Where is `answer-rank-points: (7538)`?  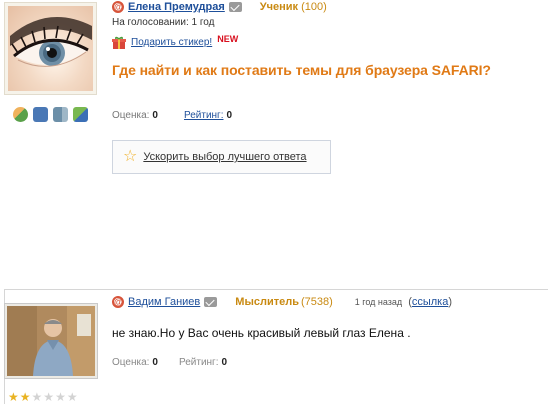 answer-rank-points: (7538) is located at coordinates (316, 302).